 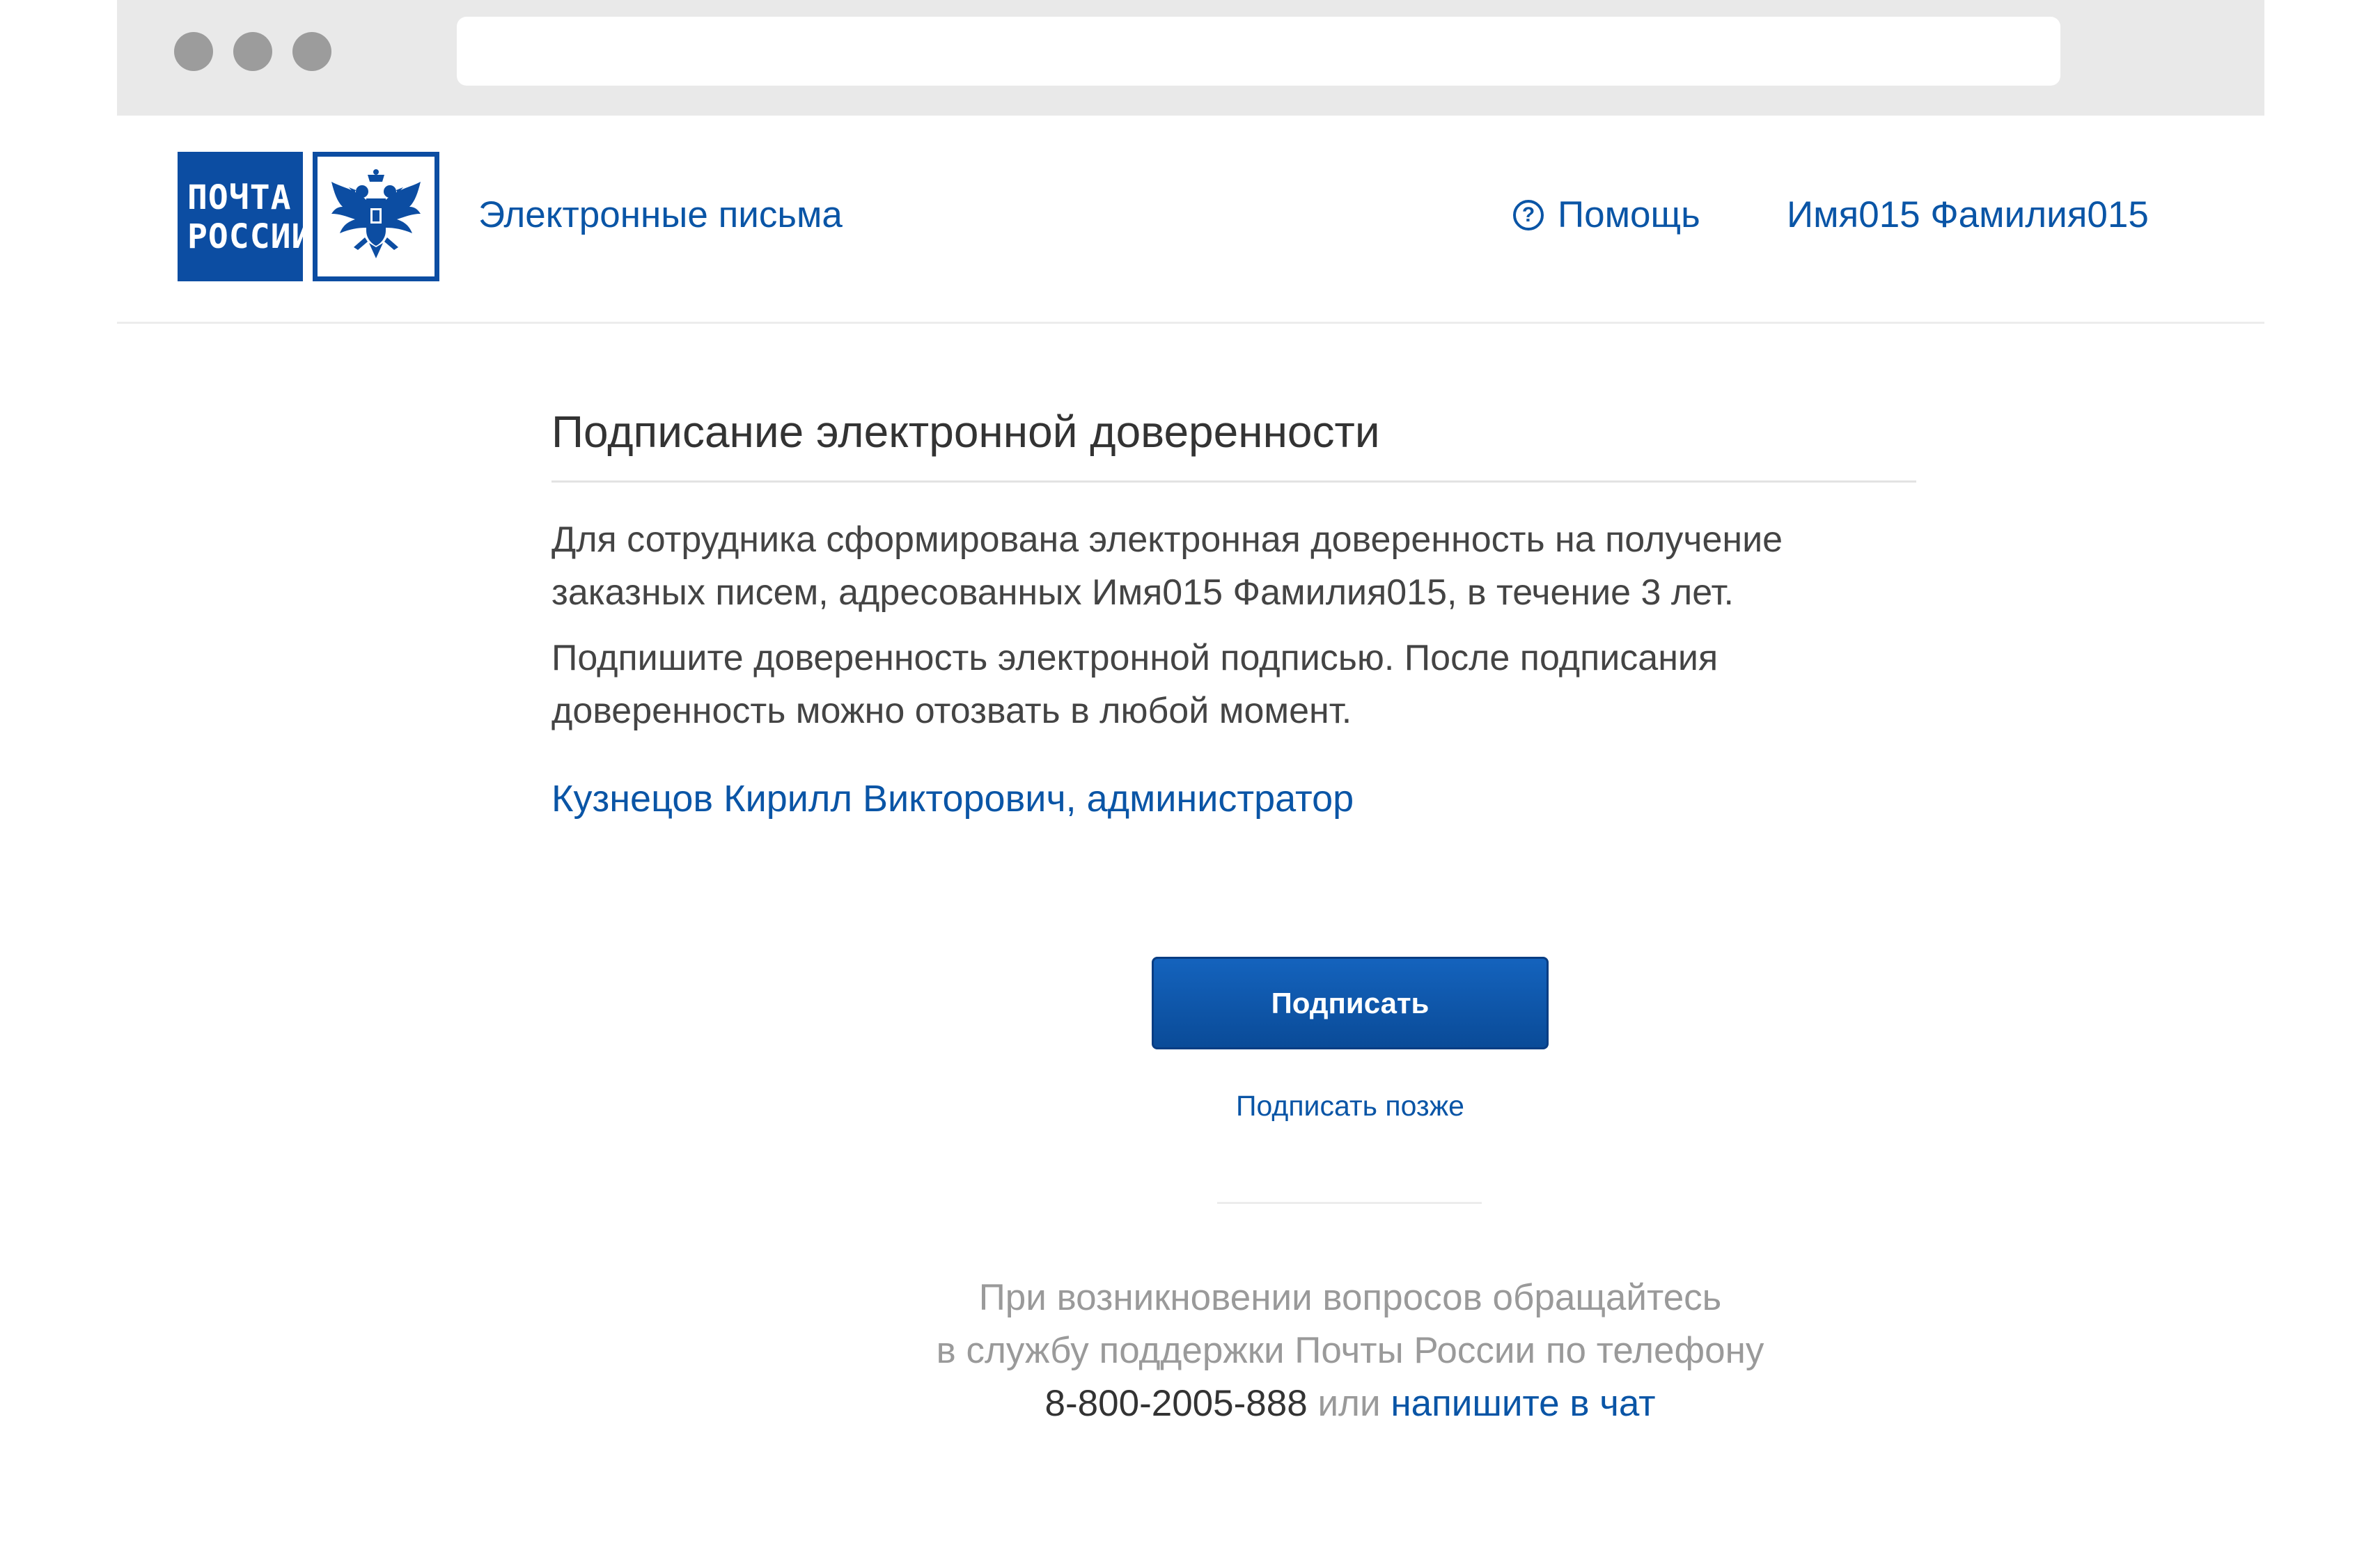 What do you see at coordinates (250, 236) in the screenshot?
I see `logo-line-2: РОССИИ` at bounding box center [250, 236].